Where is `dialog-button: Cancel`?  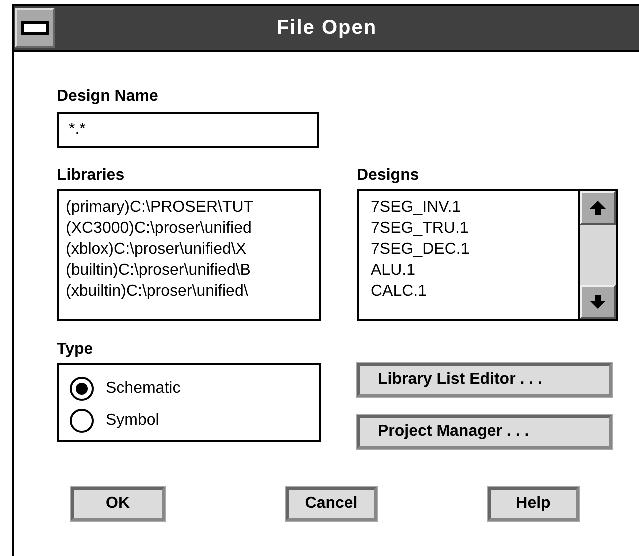
dialog-button: Cancel is located at coordinates (331, 504).